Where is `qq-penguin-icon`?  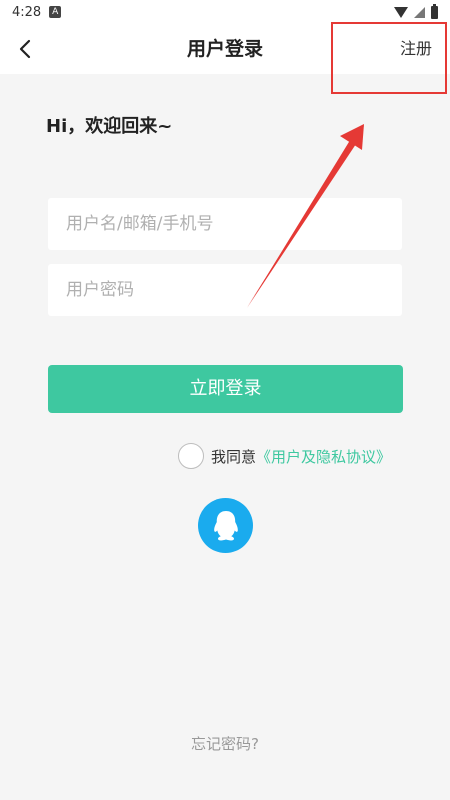 qq-penguin-icon is located at coordinates (225, 525).